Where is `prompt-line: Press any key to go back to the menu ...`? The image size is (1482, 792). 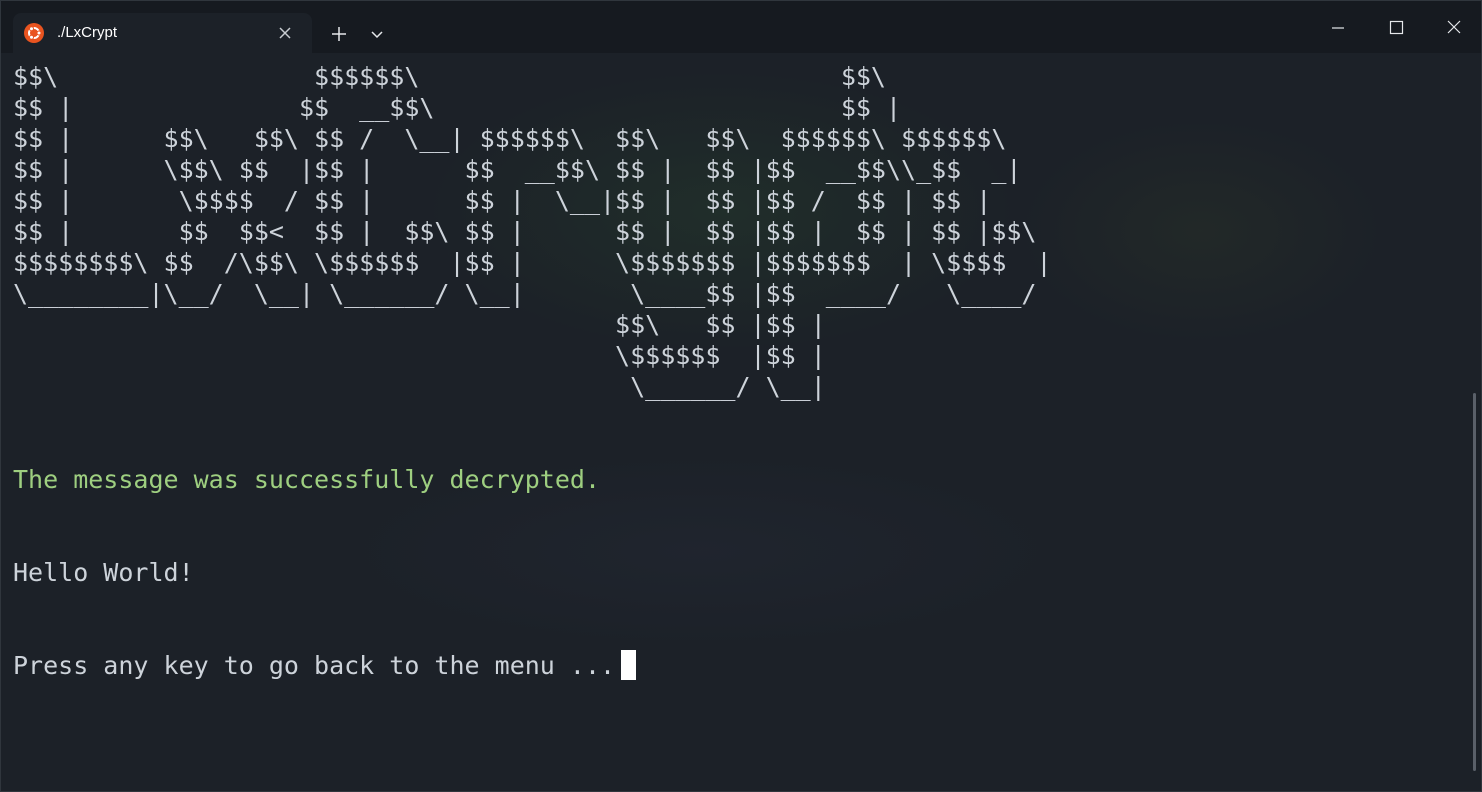
prompt-line: Press any key to go back to the menu ... is located at coordinates (325, 665).